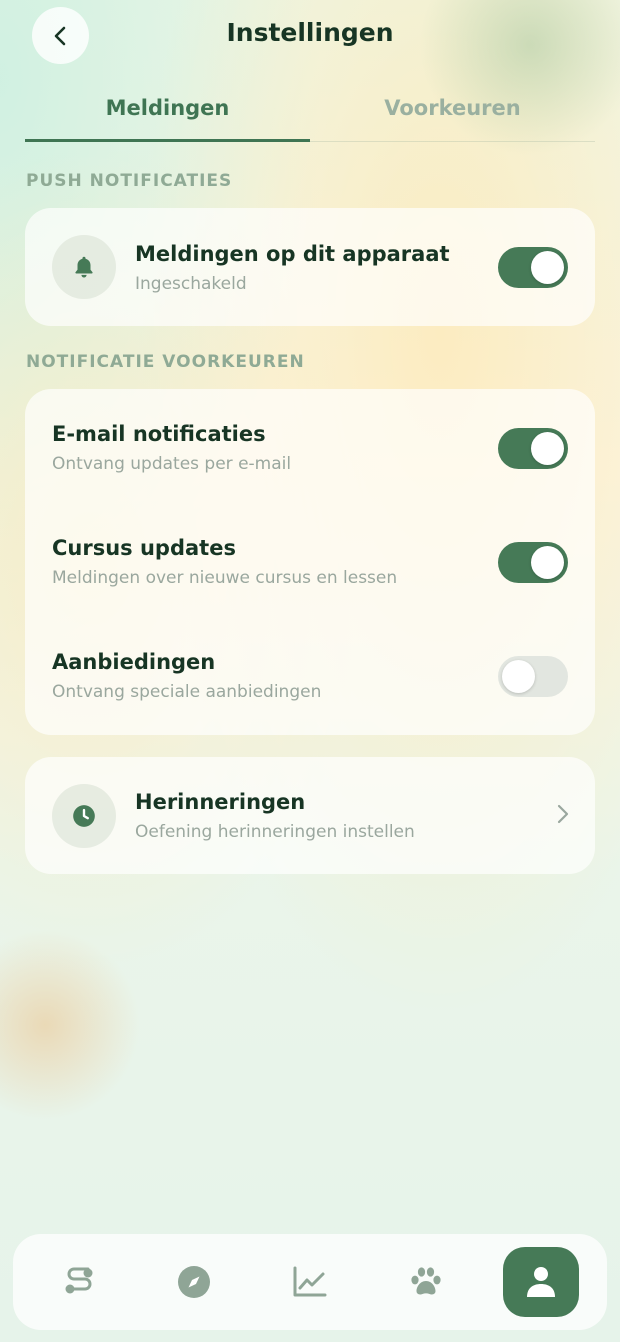  I want to click on push-notifications-toggle, so click(533, 267).